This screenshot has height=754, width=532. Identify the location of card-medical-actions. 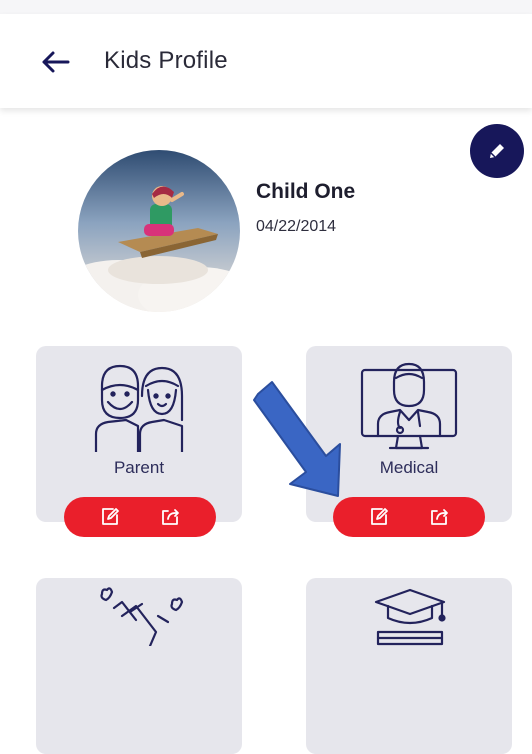
(409, 517).